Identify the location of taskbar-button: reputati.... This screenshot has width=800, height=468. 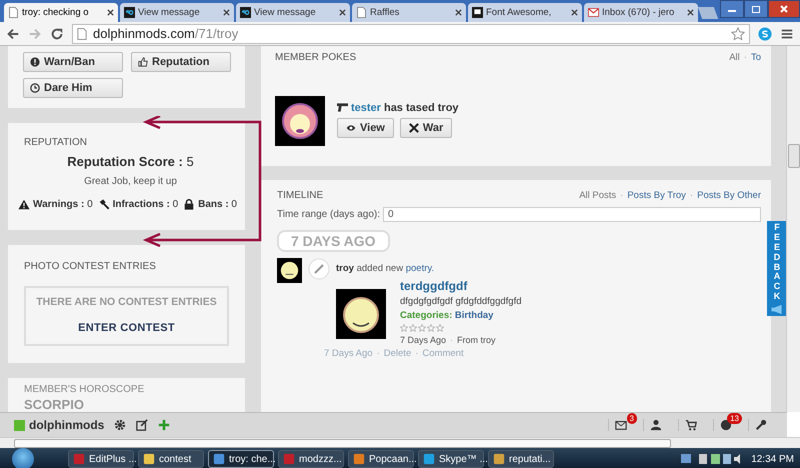
(521, 459).